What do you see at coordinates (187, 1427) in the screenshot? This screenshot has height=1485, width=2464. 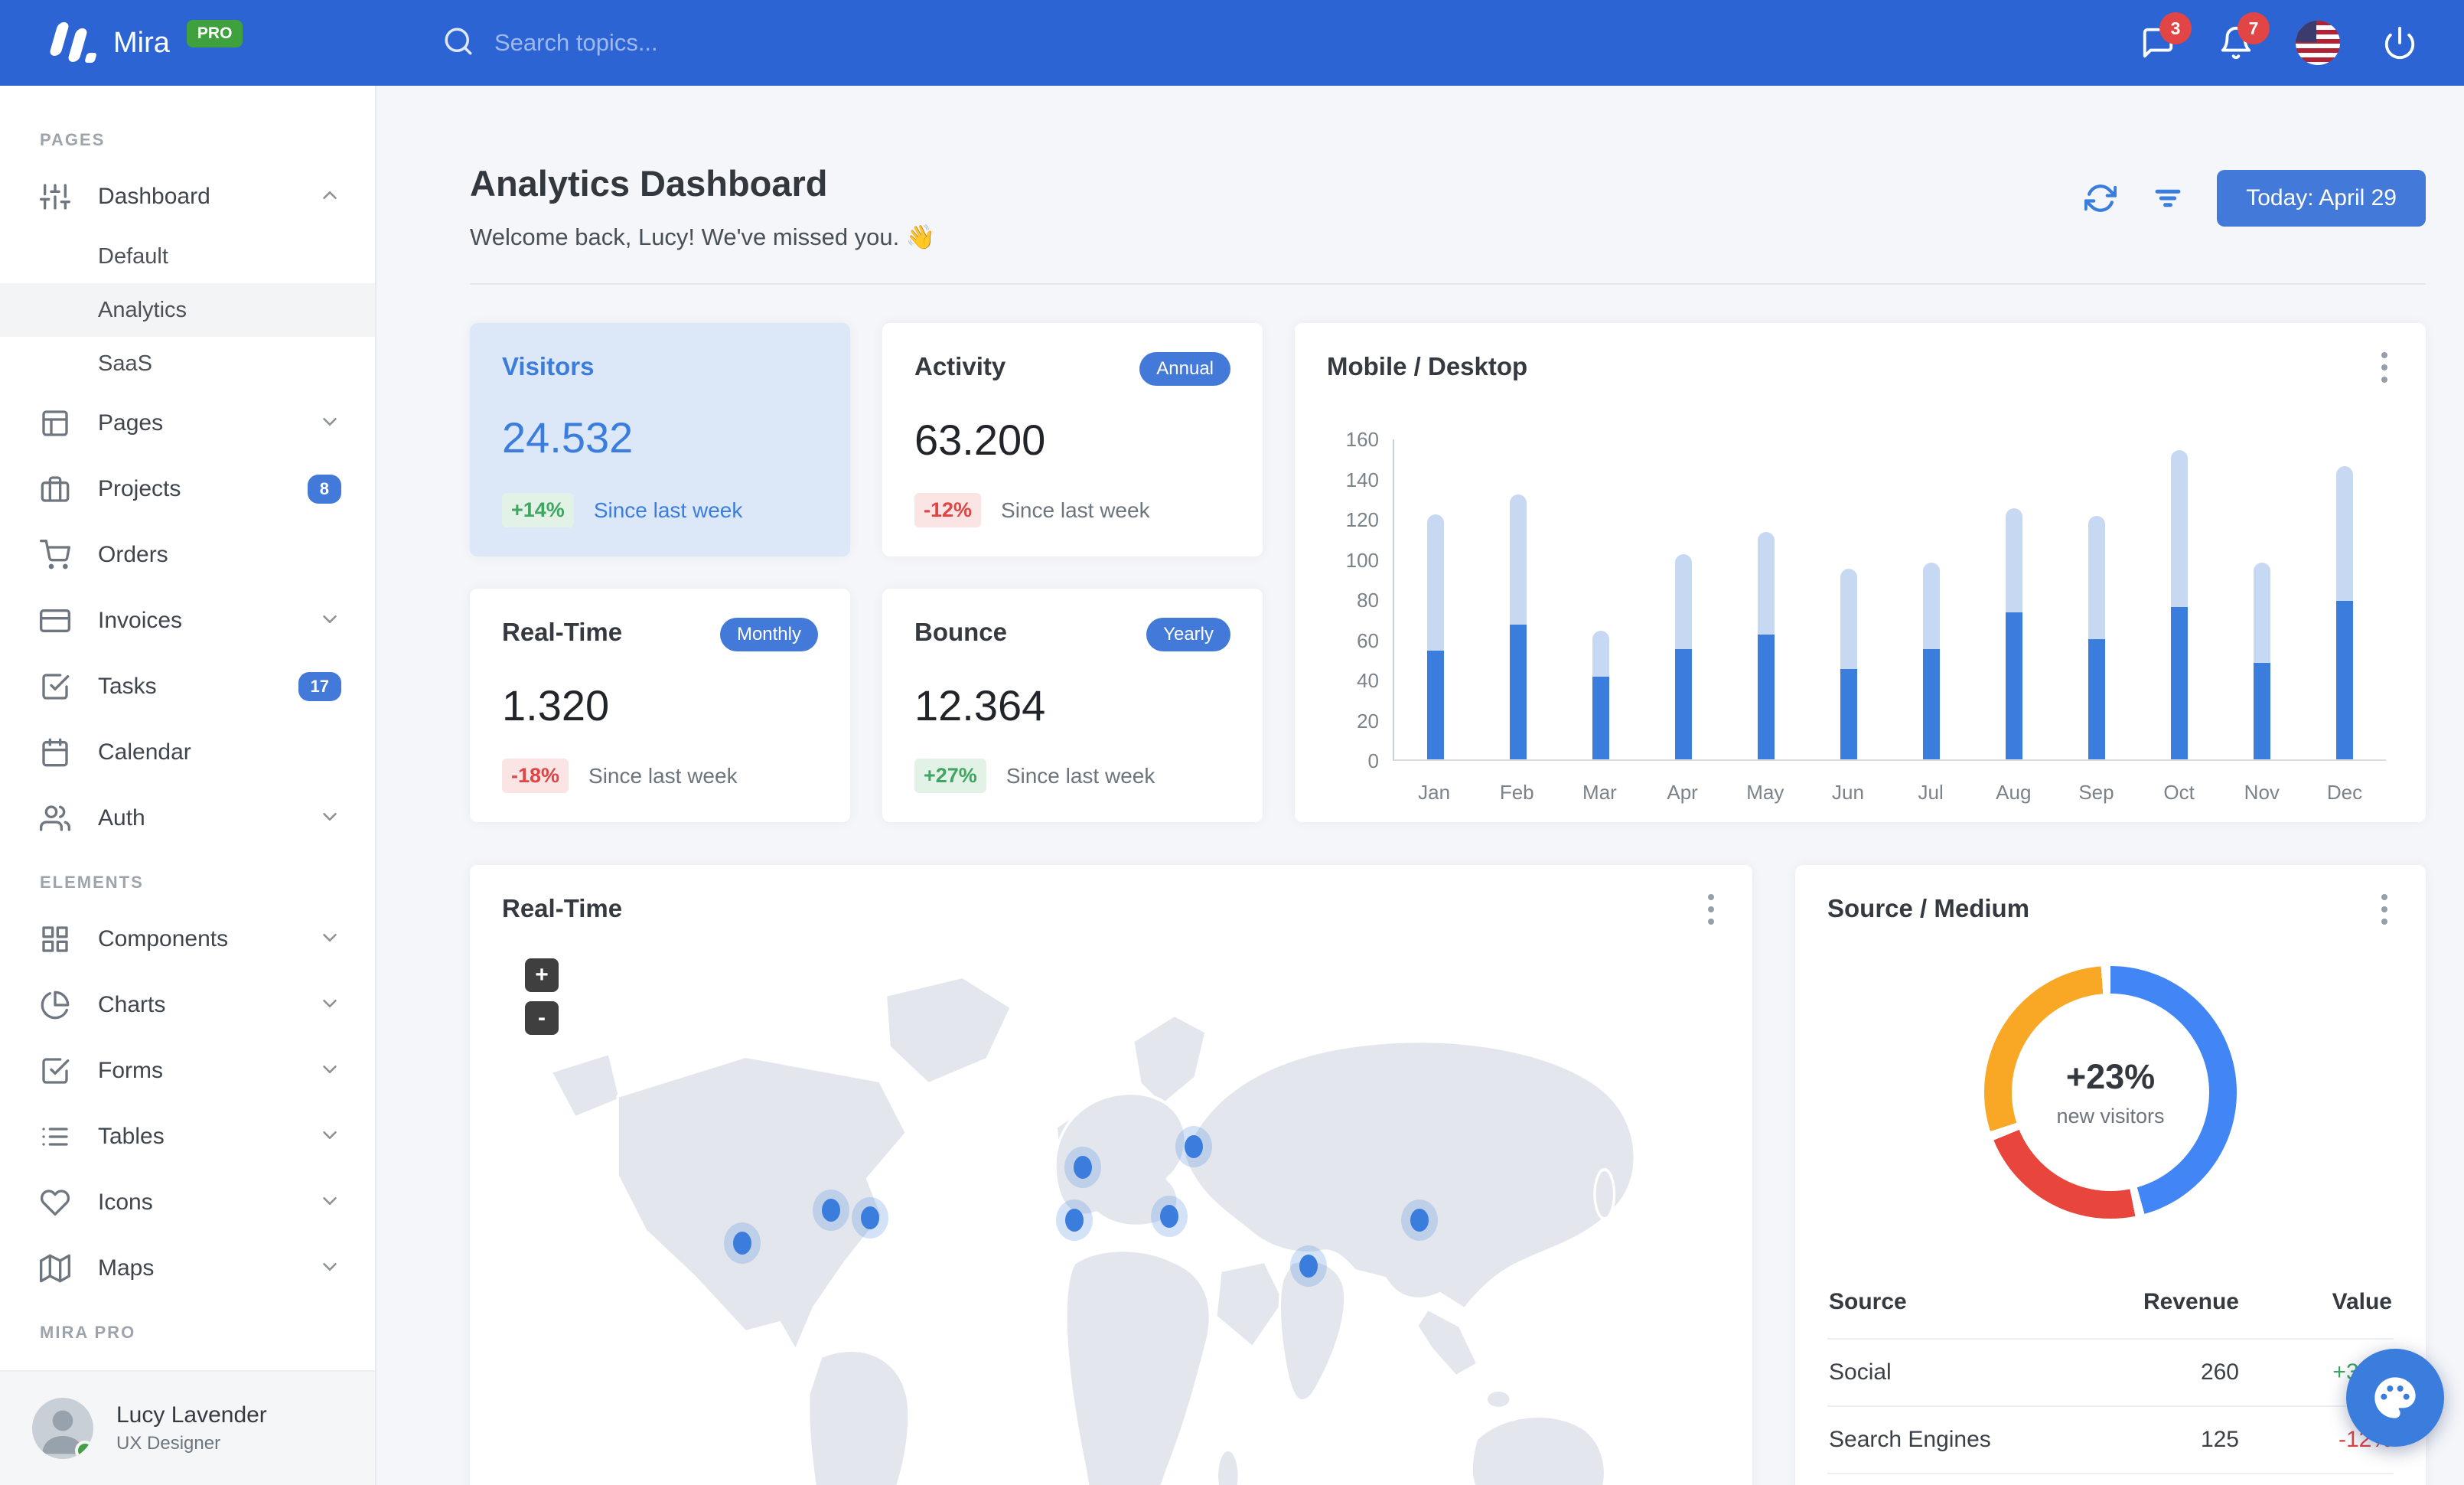 I see `sidebar-user: Lucy Lavender UX Designer` at bounding box center [187, 1427].